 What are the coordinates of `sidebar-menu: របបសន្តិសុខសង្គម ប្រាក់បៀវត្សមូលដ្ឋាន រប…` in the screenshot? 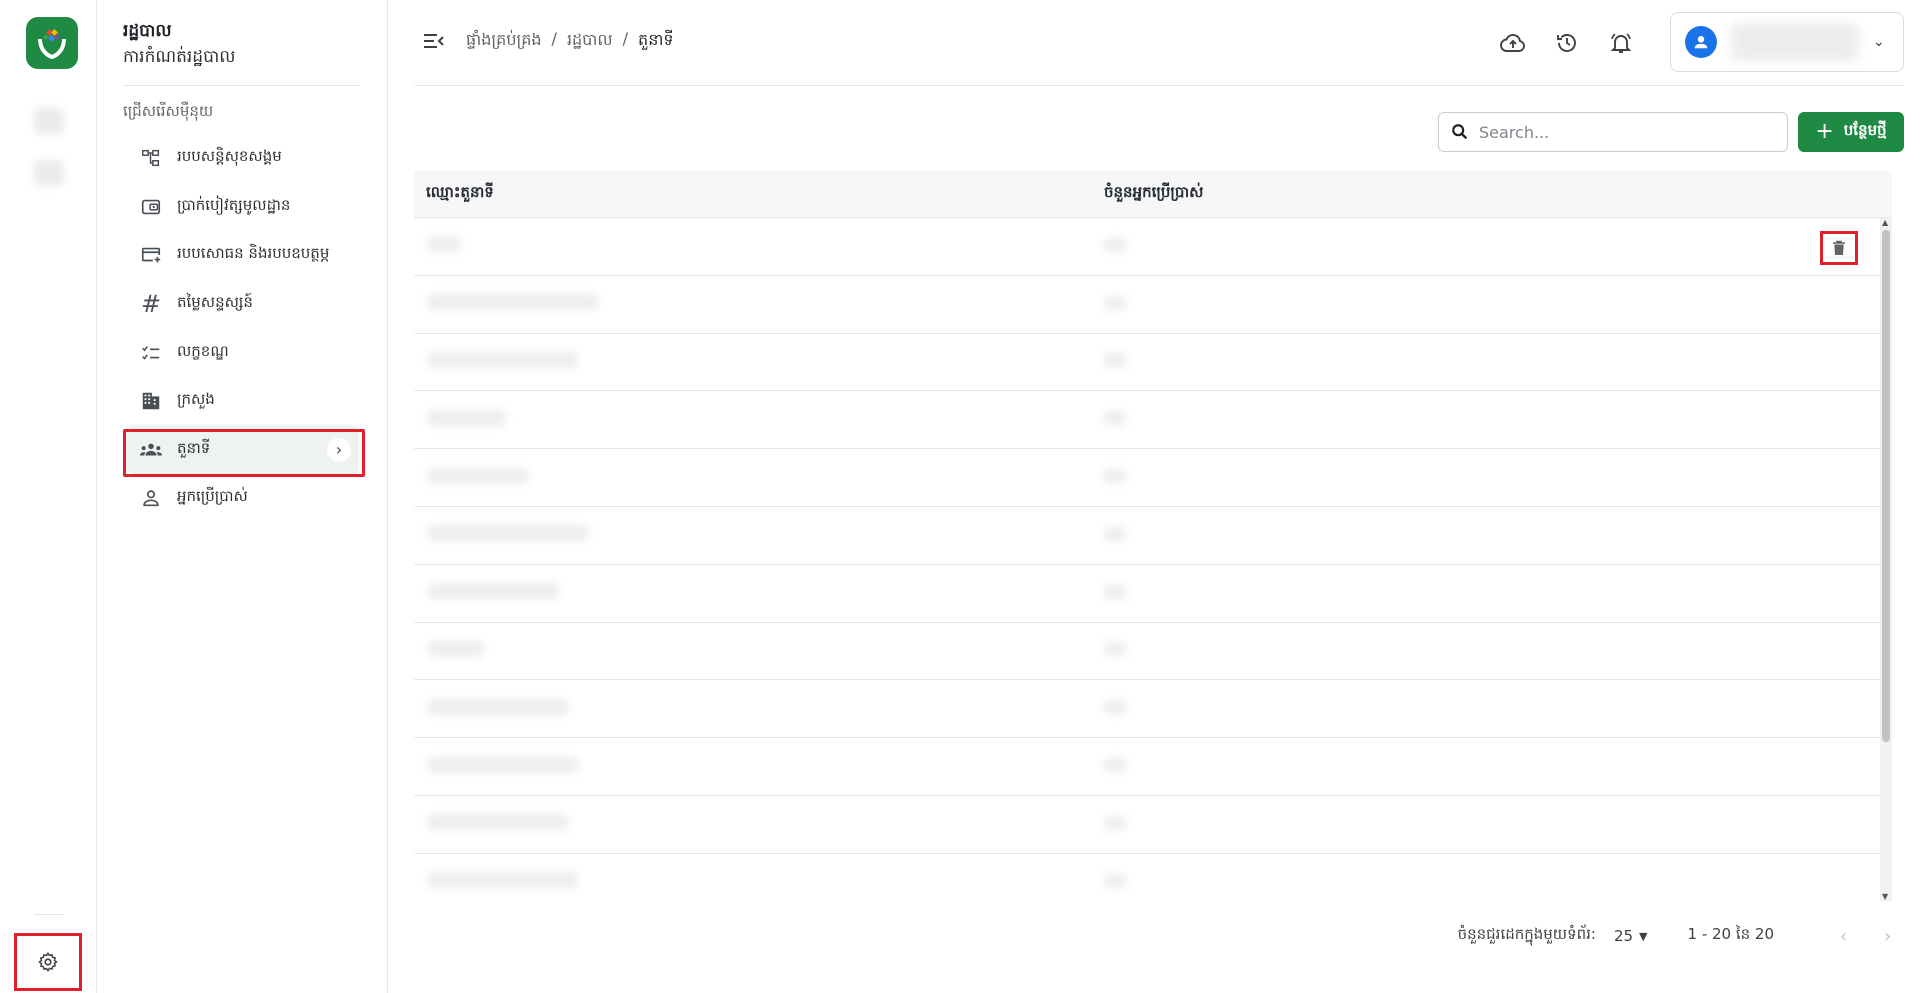 It's located at (244, 328).